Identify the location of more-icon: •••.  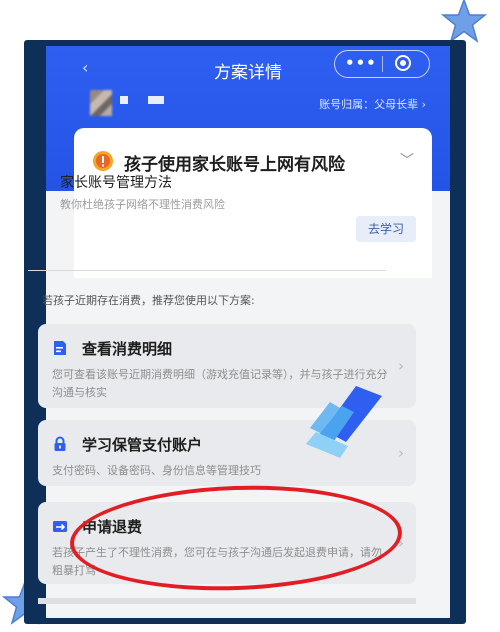
(360, 64).